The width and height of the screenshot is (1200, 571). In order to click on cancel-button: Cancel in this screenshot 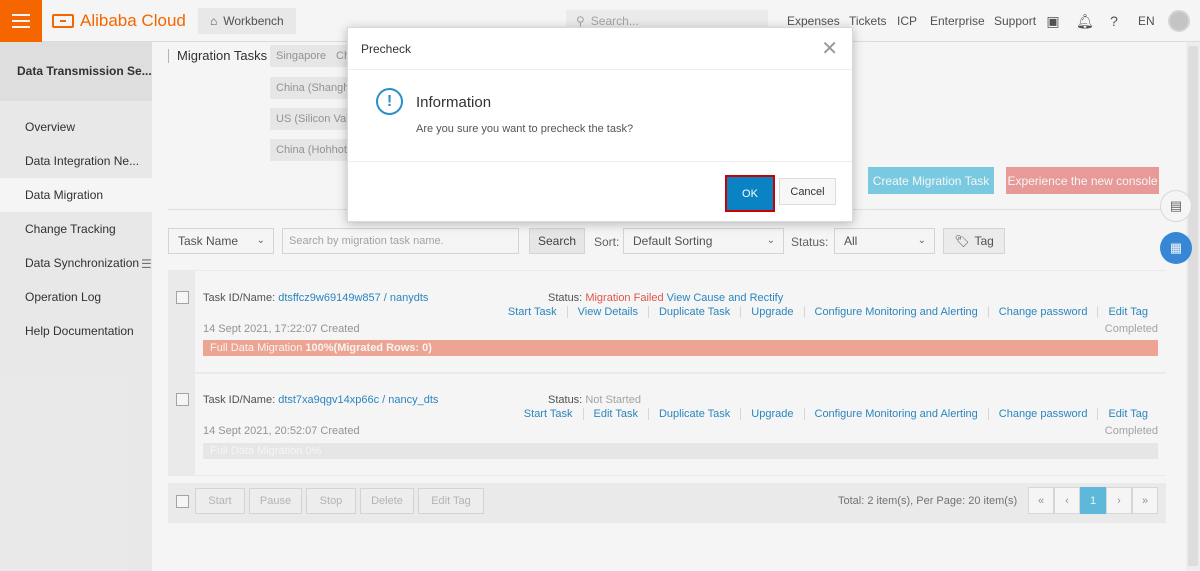, I will do `click(807, 191)`.